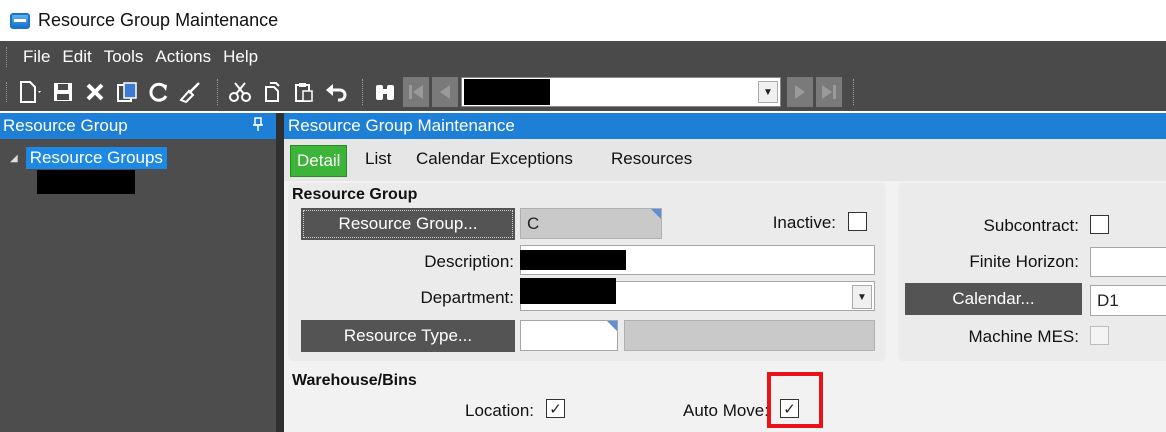  I want to click on subcontract-label: Subcontract:, so click(1031, 225).